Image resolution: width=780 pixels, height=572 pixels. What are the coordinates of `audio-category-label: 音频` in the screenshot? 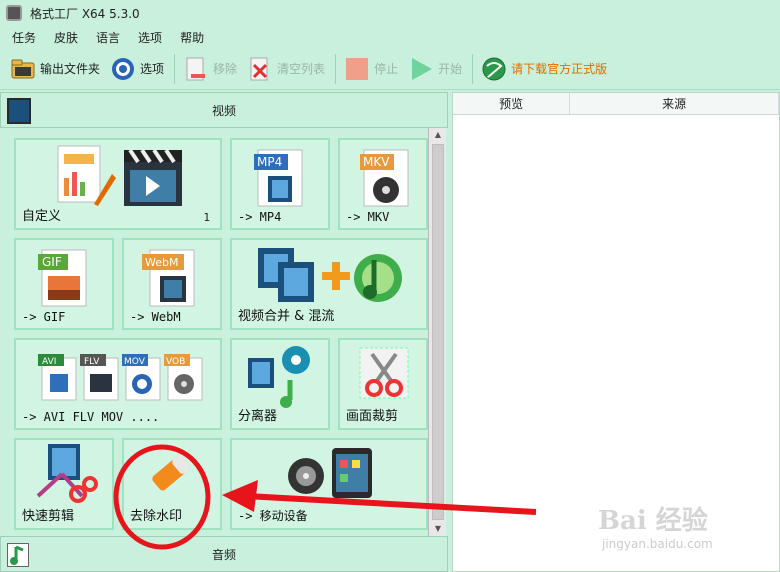 It's located at (223, 554).